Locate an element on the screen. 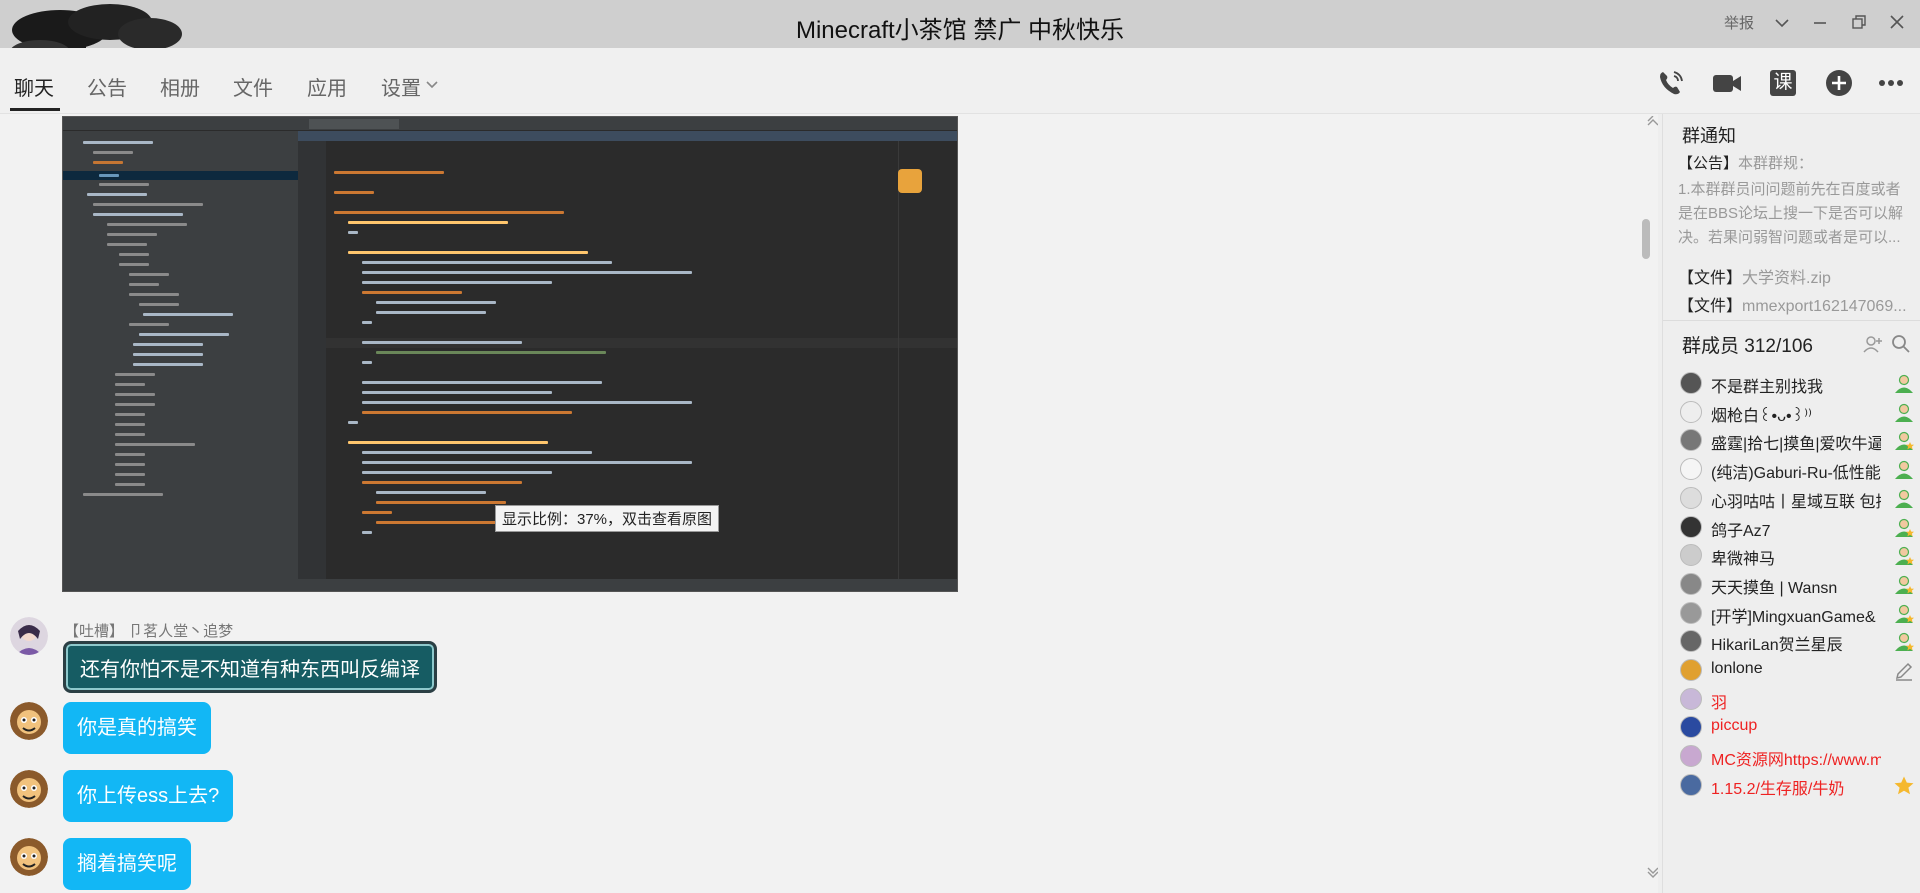 The width and height of the screenshot is (1920, 893). chat-scroll-thumb is located at coordinates (1646, 239).